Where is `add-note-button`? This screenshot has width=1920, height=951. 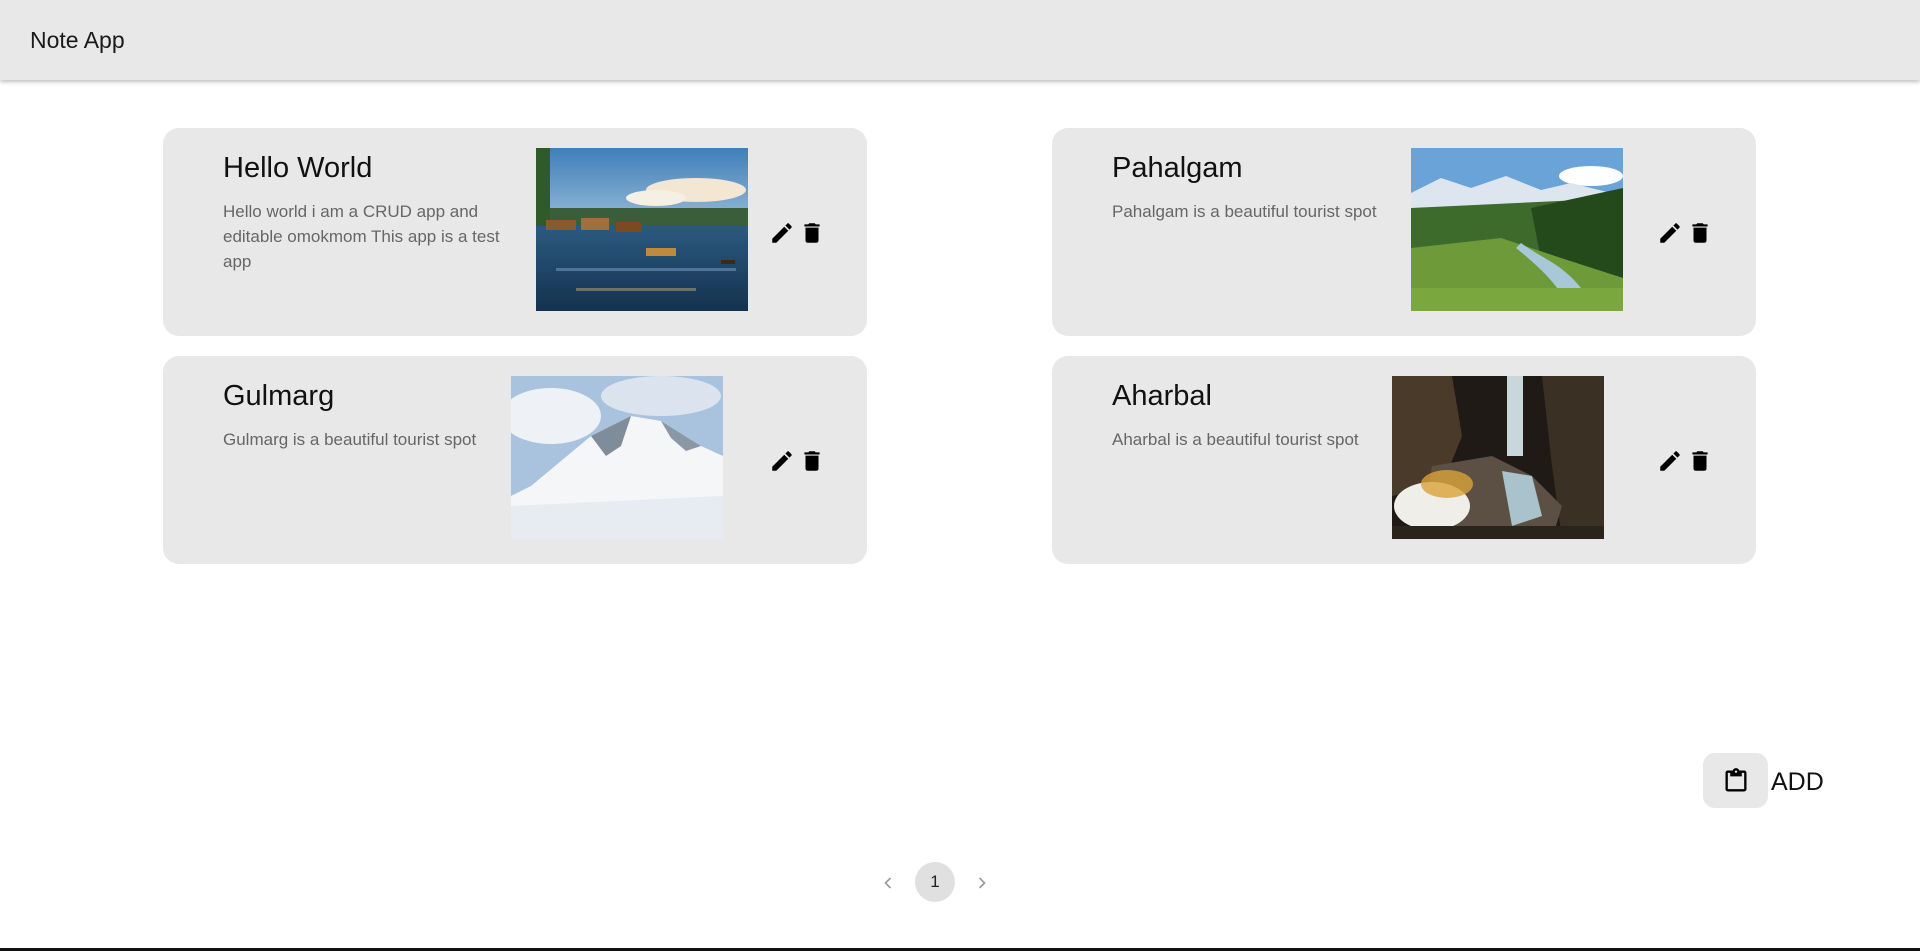
add-note-button is located at coordinates (1735, 780).